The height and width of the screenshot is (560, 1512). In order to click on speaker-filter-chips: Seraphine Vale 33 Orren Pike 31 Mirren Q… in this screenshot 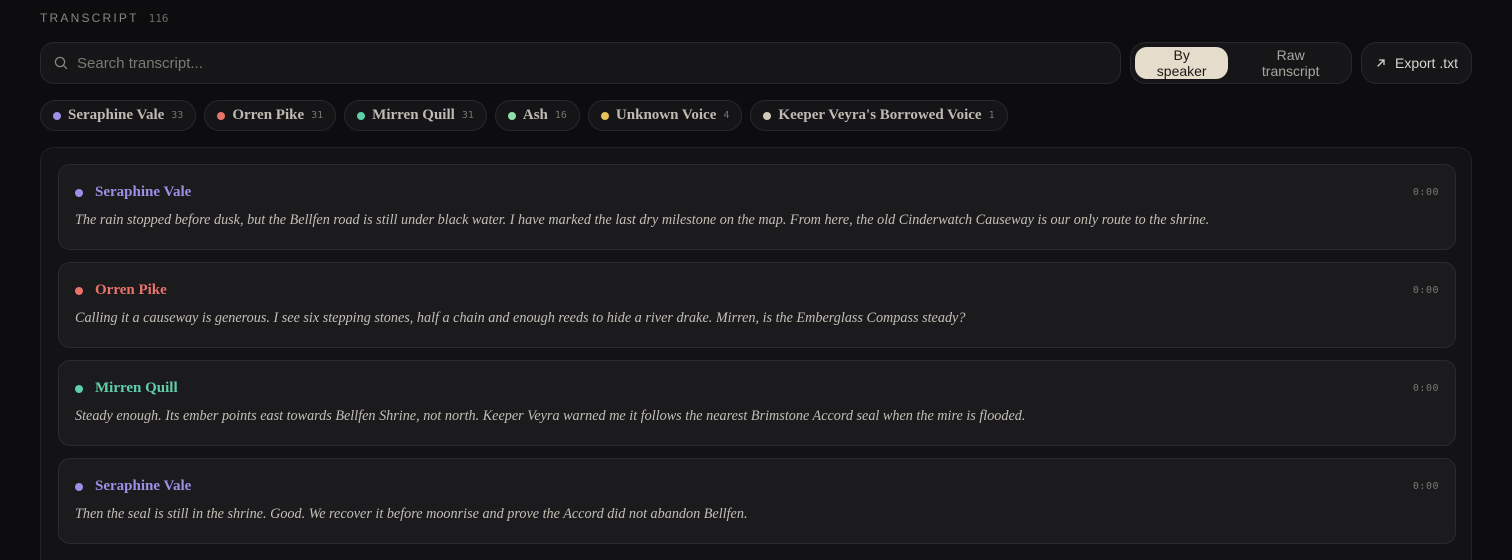, I will do `click(524, 115)`.